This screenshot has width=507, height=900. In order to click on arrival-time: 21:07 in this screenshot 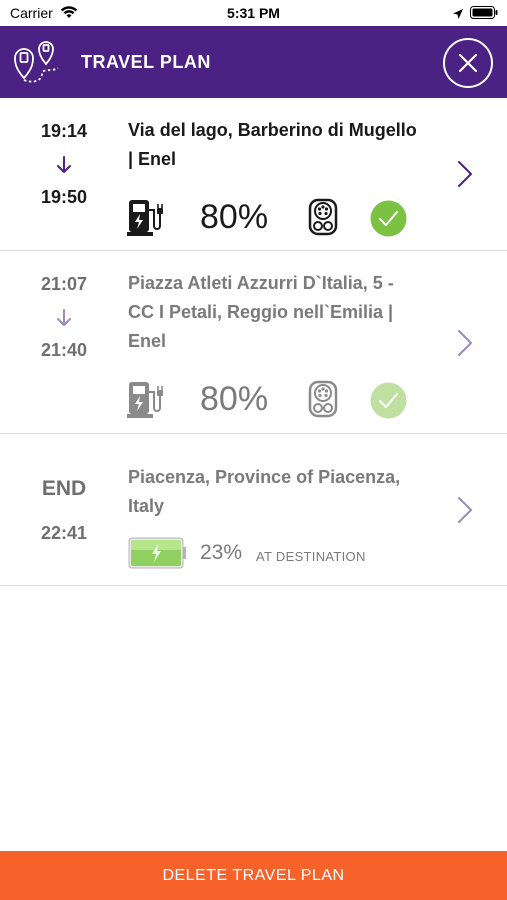, I will do `click(64, 284)`.